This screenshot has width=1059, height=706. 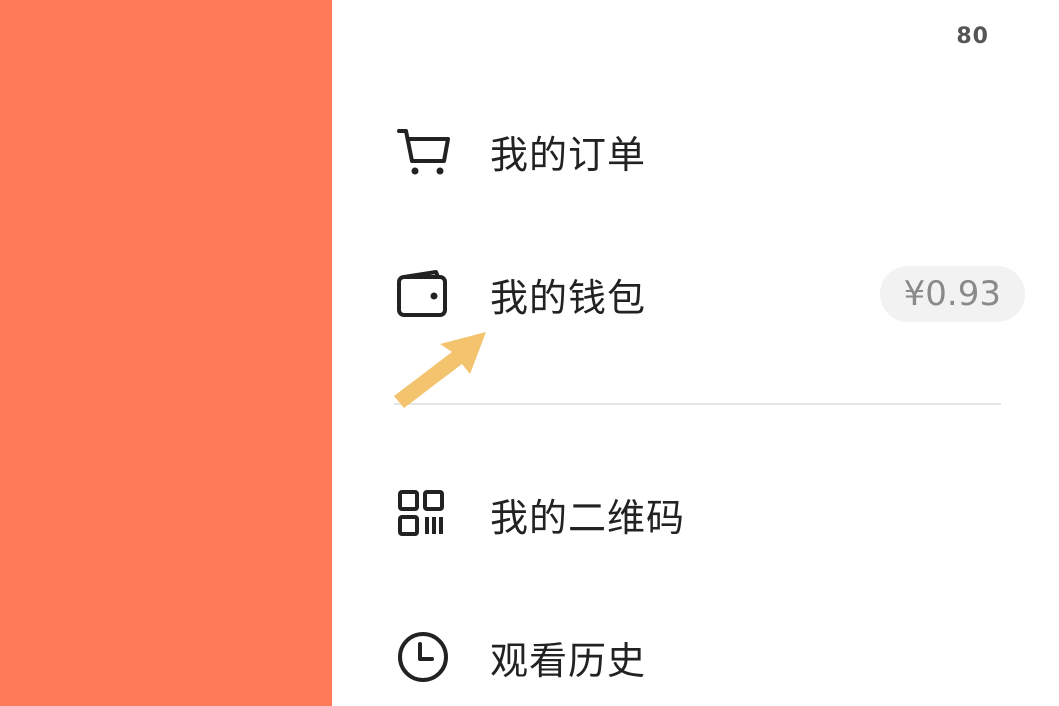 I want to click on cart-icon, so click(x=426, y=151).